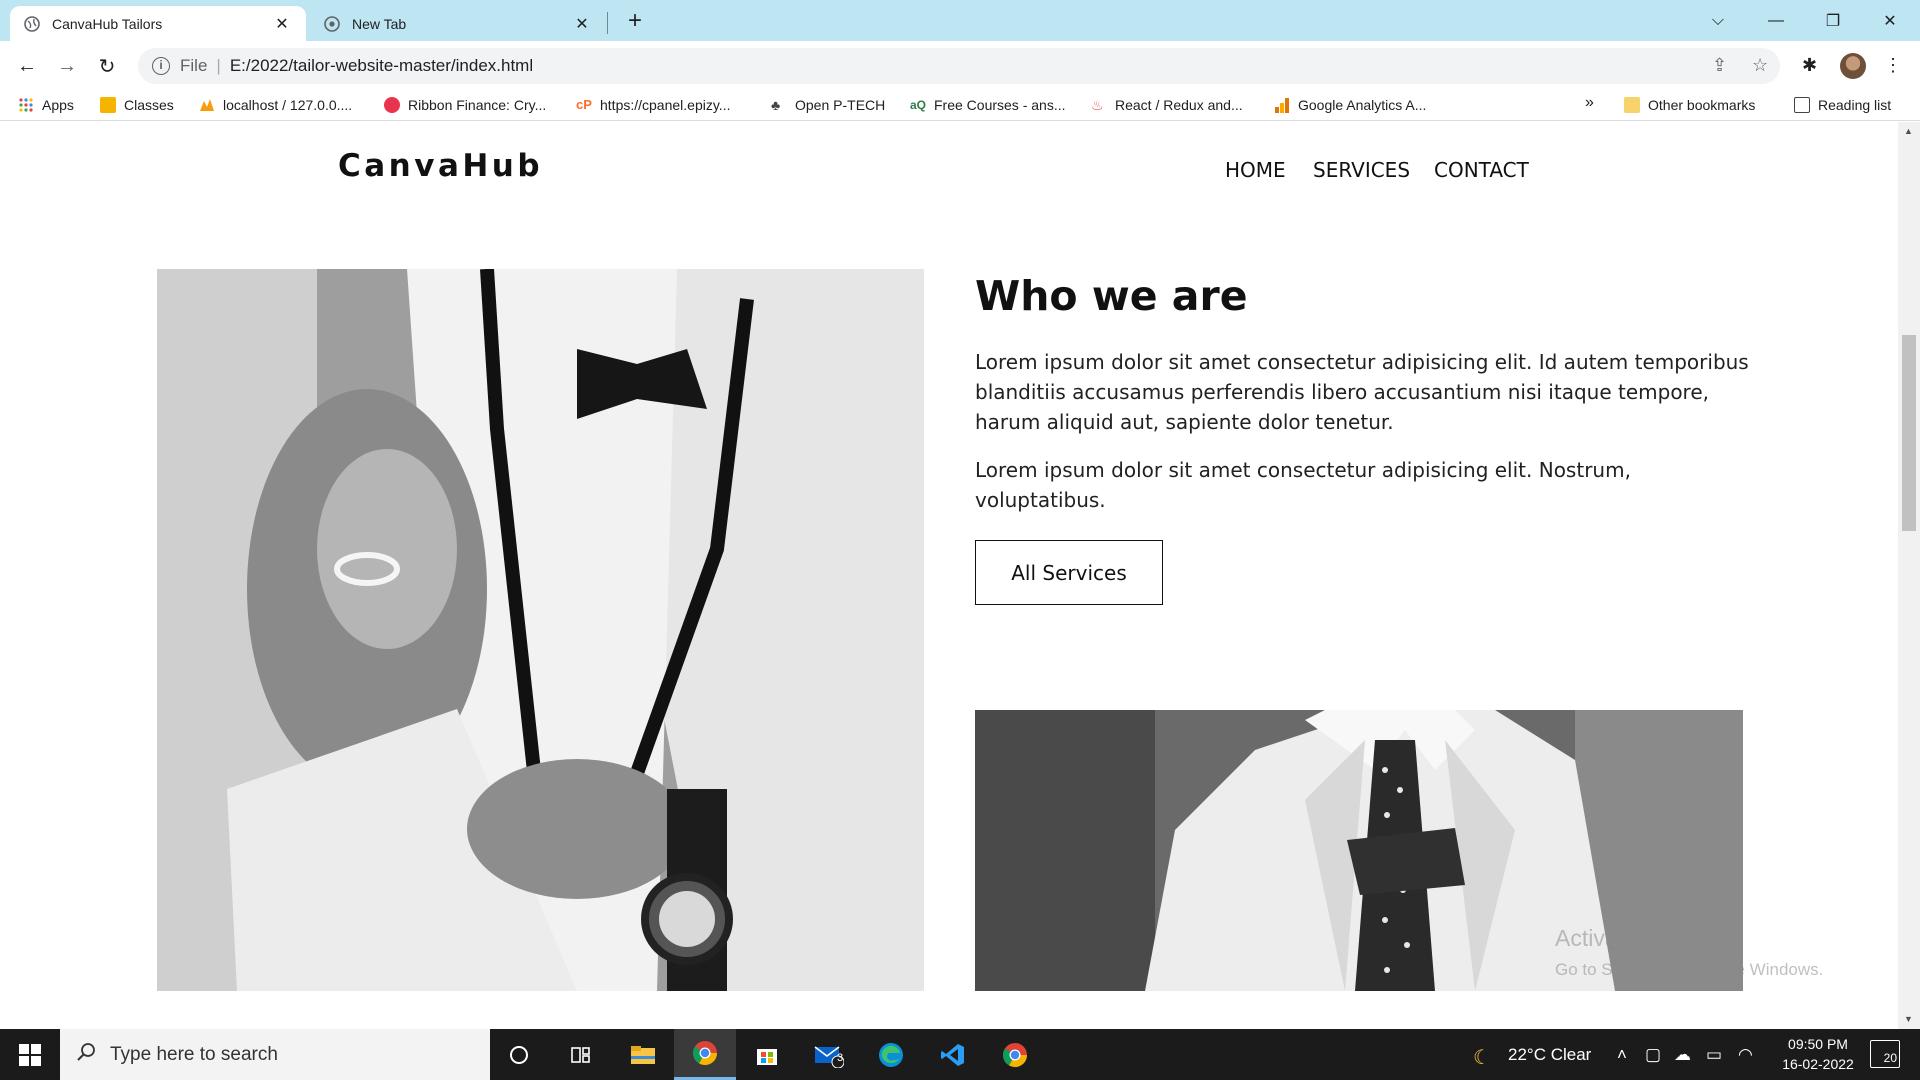 This screenshot has height=1080, width=1920. I want to click on clock-time: 09:50 PM, so click(1818, 1044).